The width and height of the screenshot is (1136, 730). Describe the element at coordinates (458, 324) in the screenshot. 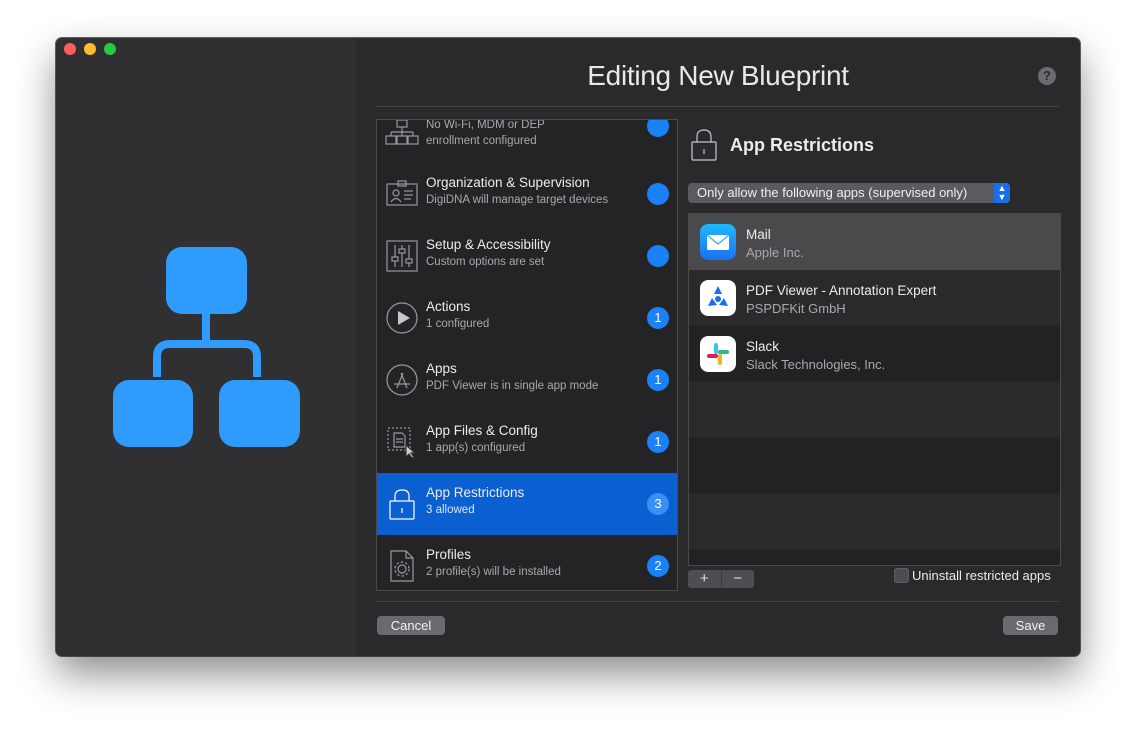

I see `section-desc: 1 configured` at that location.